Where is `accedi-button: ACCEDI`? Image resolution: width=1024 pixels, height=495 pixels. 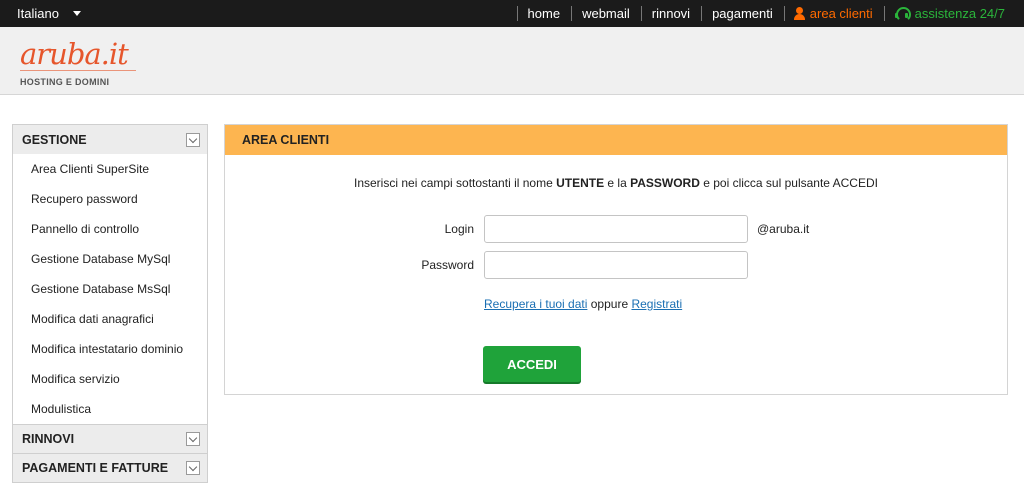
accedi-button: ACCEDI is located at coordinates (532, 364).